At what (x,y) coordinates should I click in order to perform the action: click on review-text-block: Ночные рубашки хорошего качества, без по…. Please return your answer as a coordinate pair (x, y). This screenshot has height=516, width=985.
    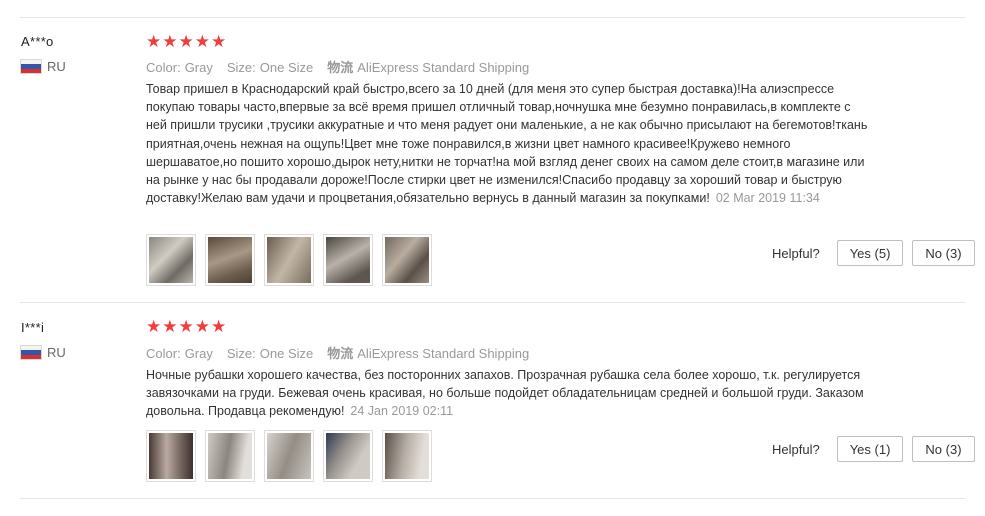
    Looking at the image, I should click on (508, 393).